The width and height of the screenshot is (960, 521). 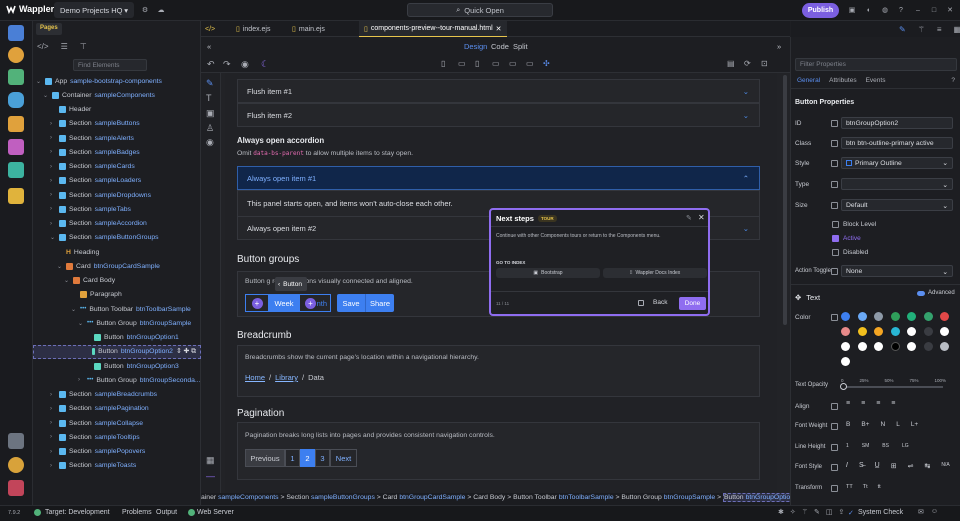 What do you see at coordinates (950, 10) in the screenshot?
I see `close-icon: ✕` at bounding box center [950, 10].